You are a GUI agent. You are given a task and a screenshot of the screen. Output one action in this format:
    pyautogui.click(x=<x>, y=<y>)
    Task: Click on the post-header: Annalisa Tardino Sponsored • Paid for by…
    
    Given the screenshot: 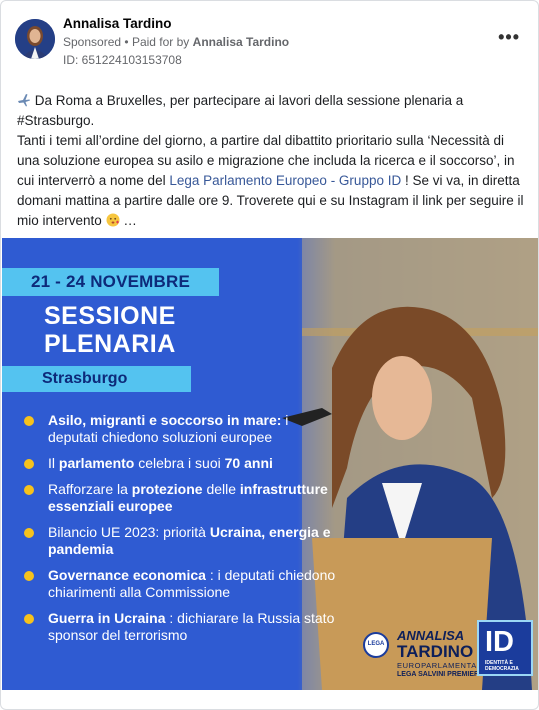 What is the action you would take?
    pyautogui.click(x=269, y=43)
    